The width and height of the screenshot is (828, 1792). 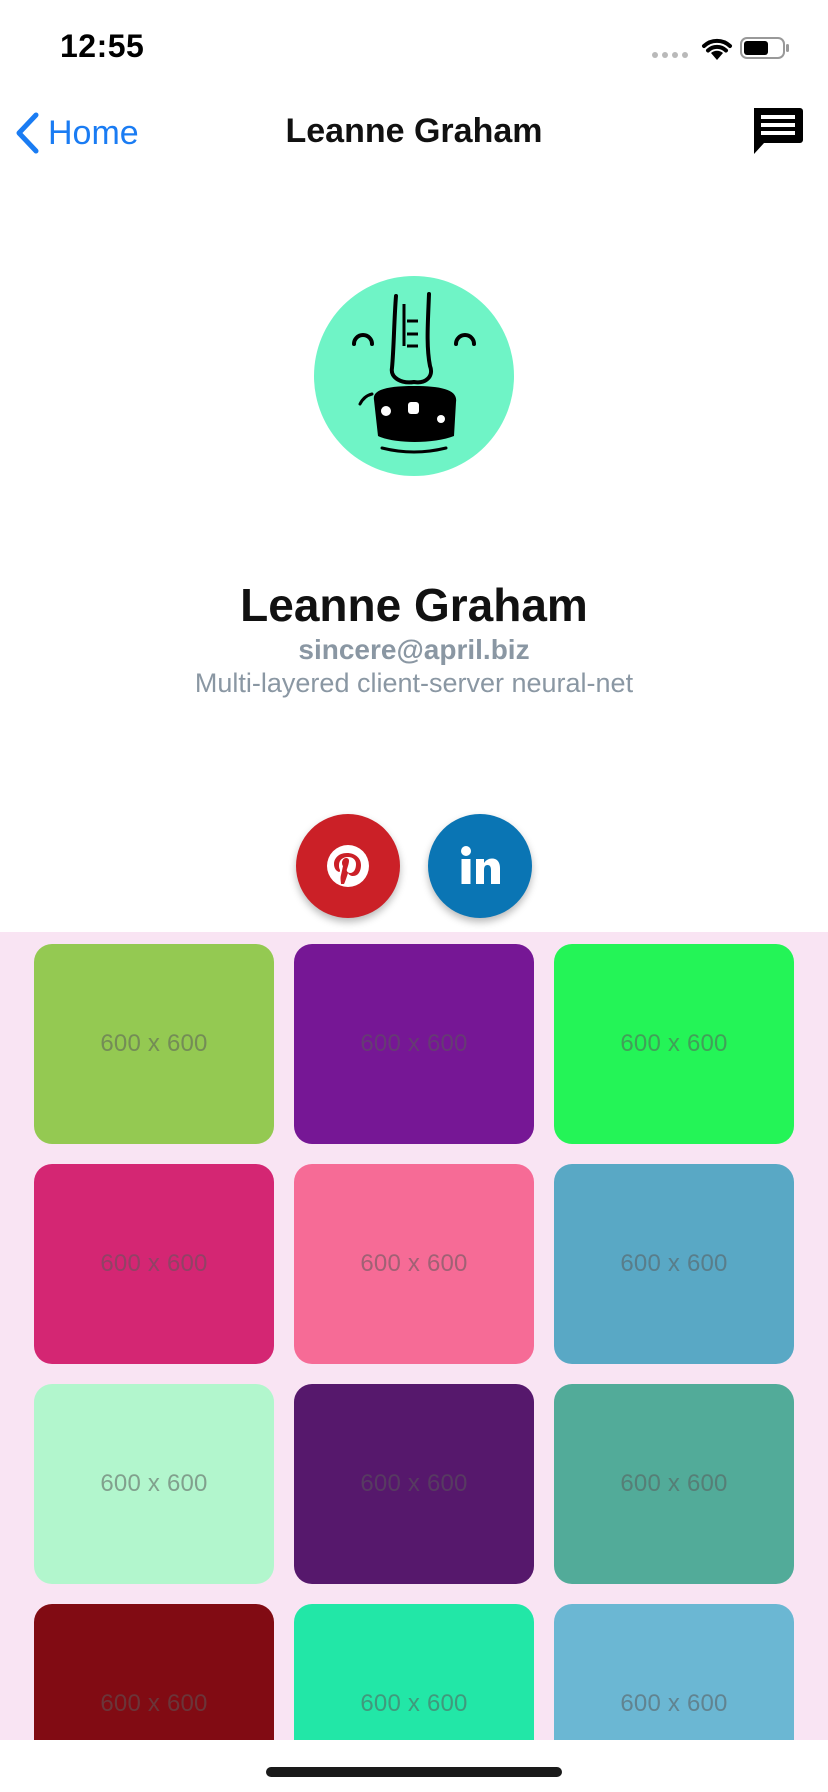 I want to click on wifi-icon, so click(x=717, y=49).